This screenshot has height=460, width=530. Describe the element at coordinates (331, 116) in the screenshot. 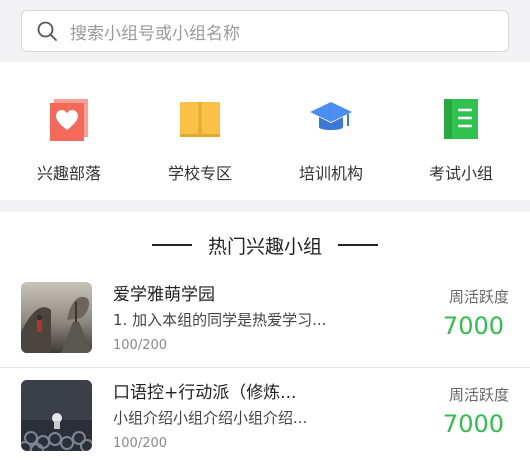

I see `graduation-cap-icon` at that location.